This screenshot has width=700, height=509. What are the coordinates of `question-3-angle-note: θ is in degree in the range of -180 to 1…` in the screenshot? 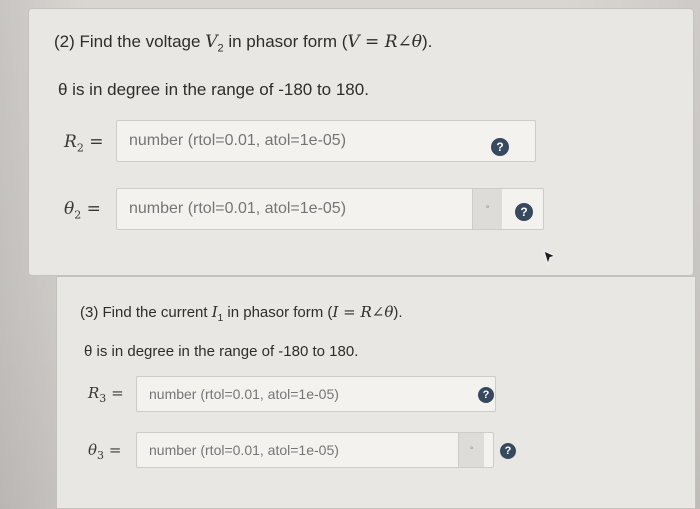 It's located at (221, 351).